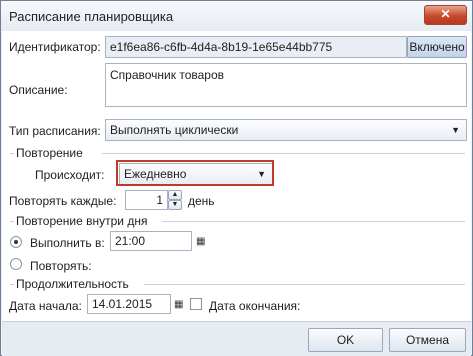 Image resolution: width=473 pixels, height=356 pixels. Describe the element at coordinates (70, 175) in the screenshot. I see `occurs-label: Происходит:` at that location.